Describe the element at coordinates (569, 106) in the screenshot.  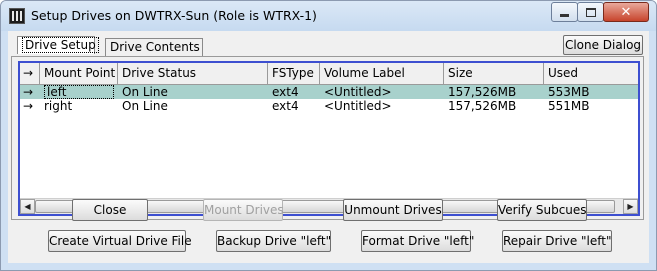
I see `used-cell: 551MB` at that location.